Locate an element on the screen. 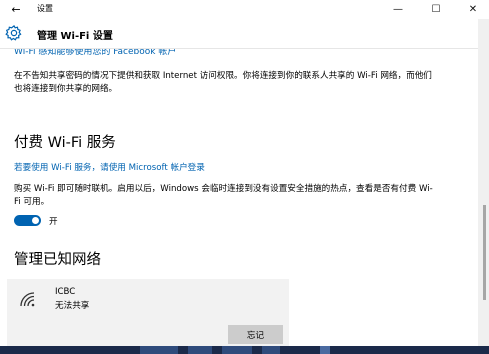 This screenshot has height=354, width=489. page-title: 管理 Wi-Fi 设置 is located at coordinates (75, 36).